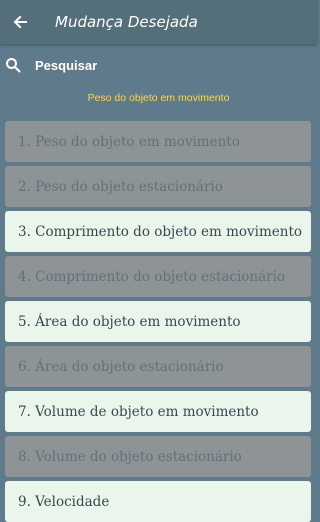 This screenshot has height=522, width=320. I want to click on list-item: 7. Volume de objeto em movimento, so click(158, 411).